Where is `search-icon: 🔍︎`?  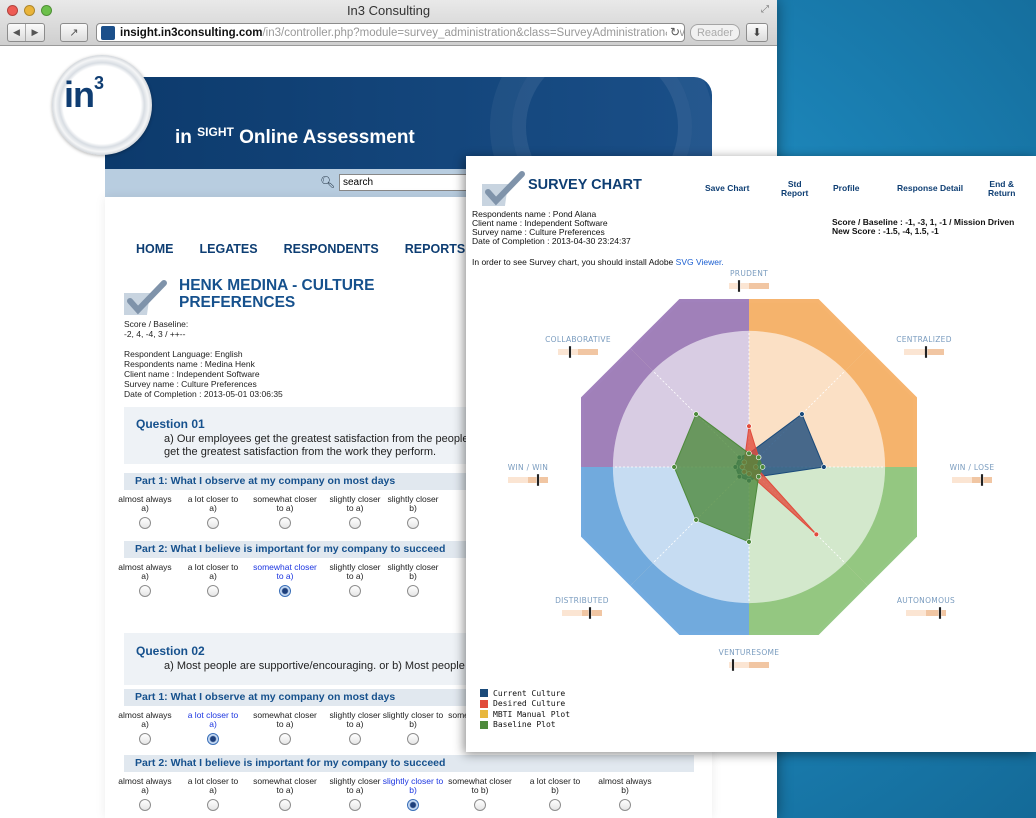
search-icon: 🔍︎ is located at coordinates (328, 182).